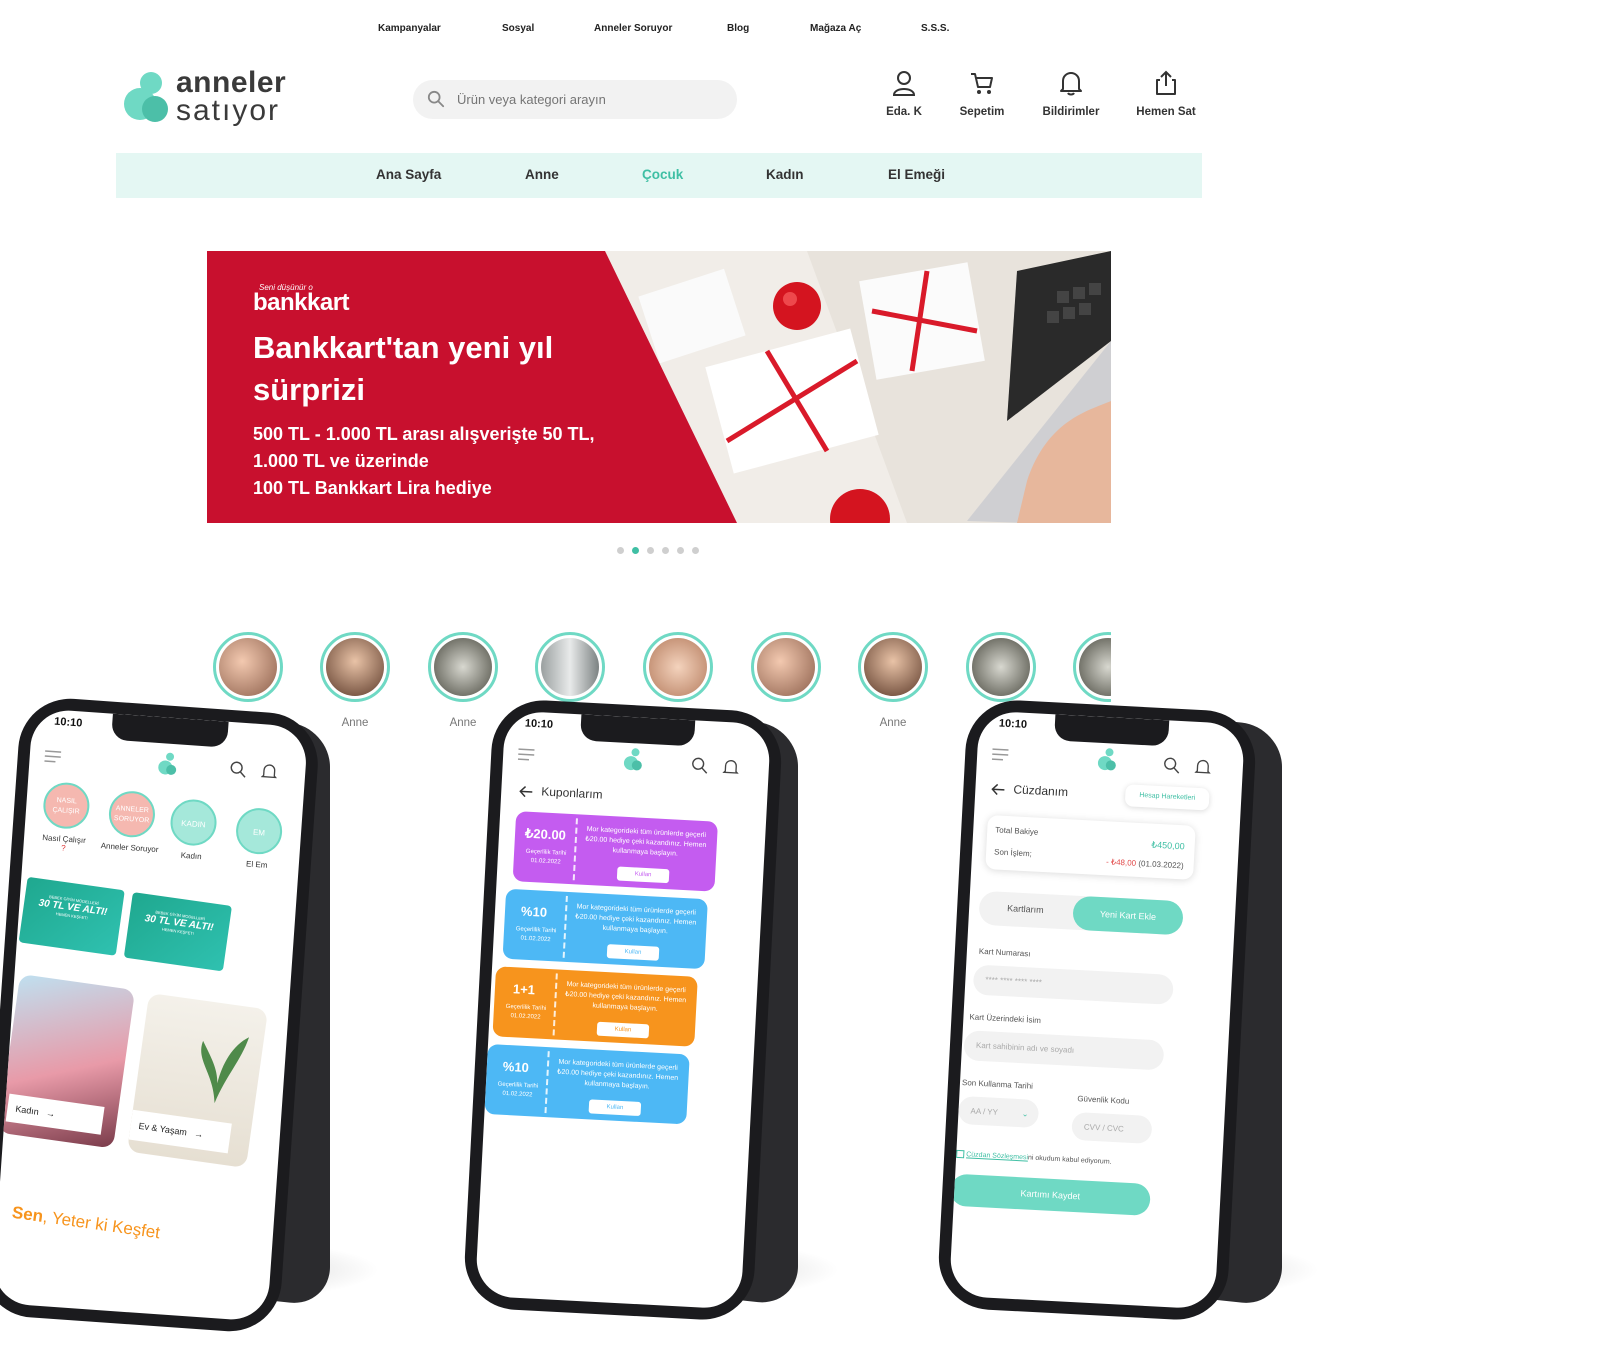 This screenshot has width=1618, height=1353. Describe the element at coordinates (1121, 862) in the screenshot. I see `last-transaction-value: - ₺48,00` at that location.